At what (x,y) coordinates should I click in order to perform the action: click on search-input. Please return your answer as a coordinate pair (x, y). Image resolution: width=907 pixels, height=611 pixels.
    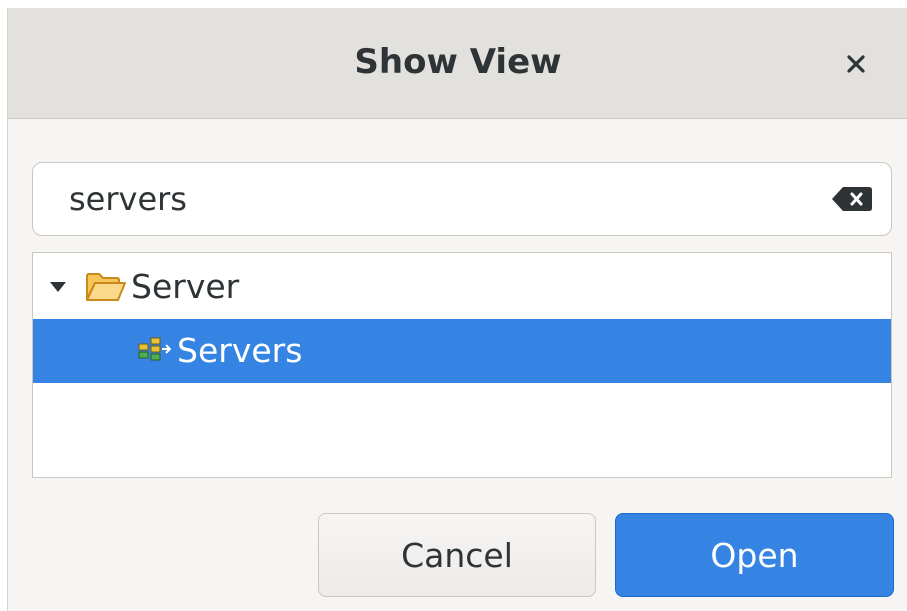
    Looking at the image, I should click on (439, 199).